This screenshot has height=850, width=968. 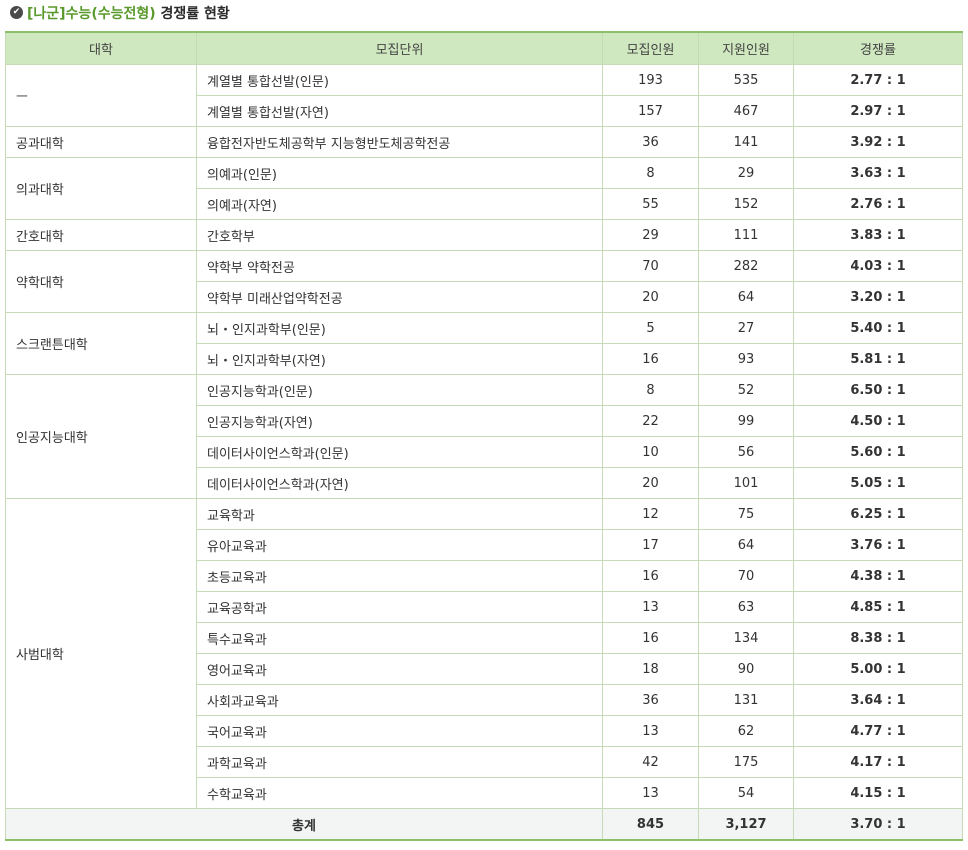 What do you see at coordinates (746, 638) in the screenshot?
I see `applicants-cell: 134` at bounding box center [746, 638].